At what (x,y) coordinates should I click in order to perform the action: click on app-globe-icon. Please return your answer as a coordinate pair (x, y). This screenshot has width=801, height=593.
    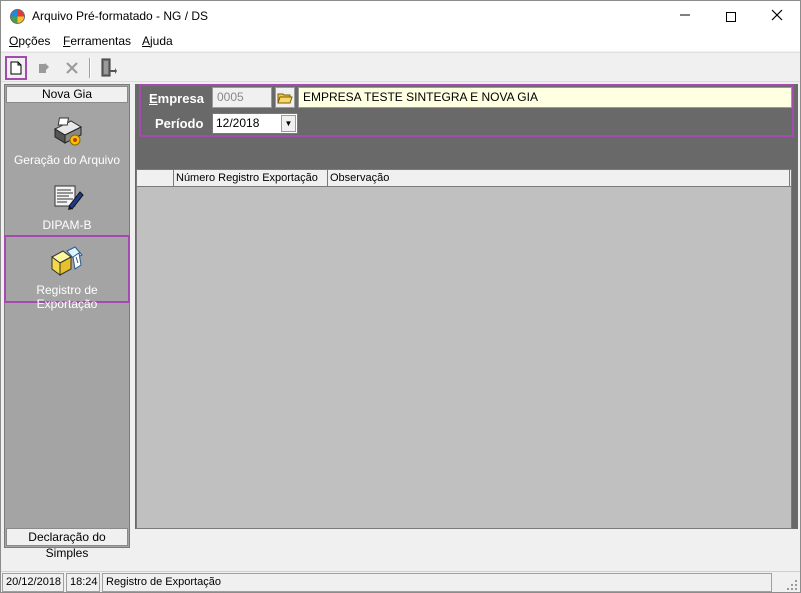
    Looking at the image, I should click on (17, 16).